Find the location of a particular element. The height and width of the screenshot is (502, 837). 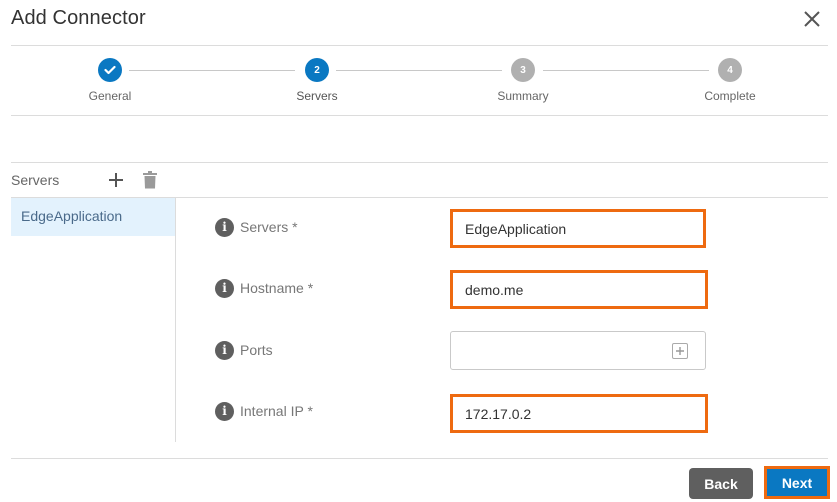

delete-server-button is located at coordinates (150, 180).